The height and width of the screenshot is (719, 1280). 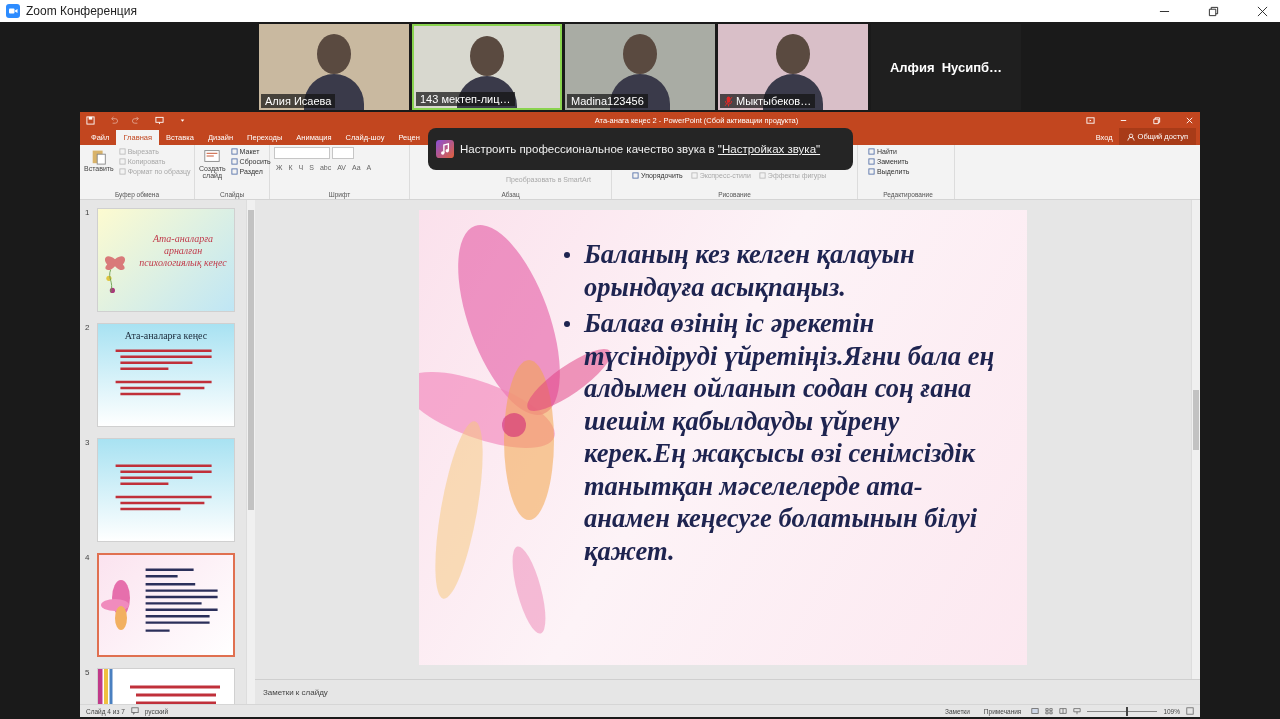 What do you see at coordinates (1035, 711) in the screenshot?
I see `normal-view-icon` at bounding box center [1035, 711].